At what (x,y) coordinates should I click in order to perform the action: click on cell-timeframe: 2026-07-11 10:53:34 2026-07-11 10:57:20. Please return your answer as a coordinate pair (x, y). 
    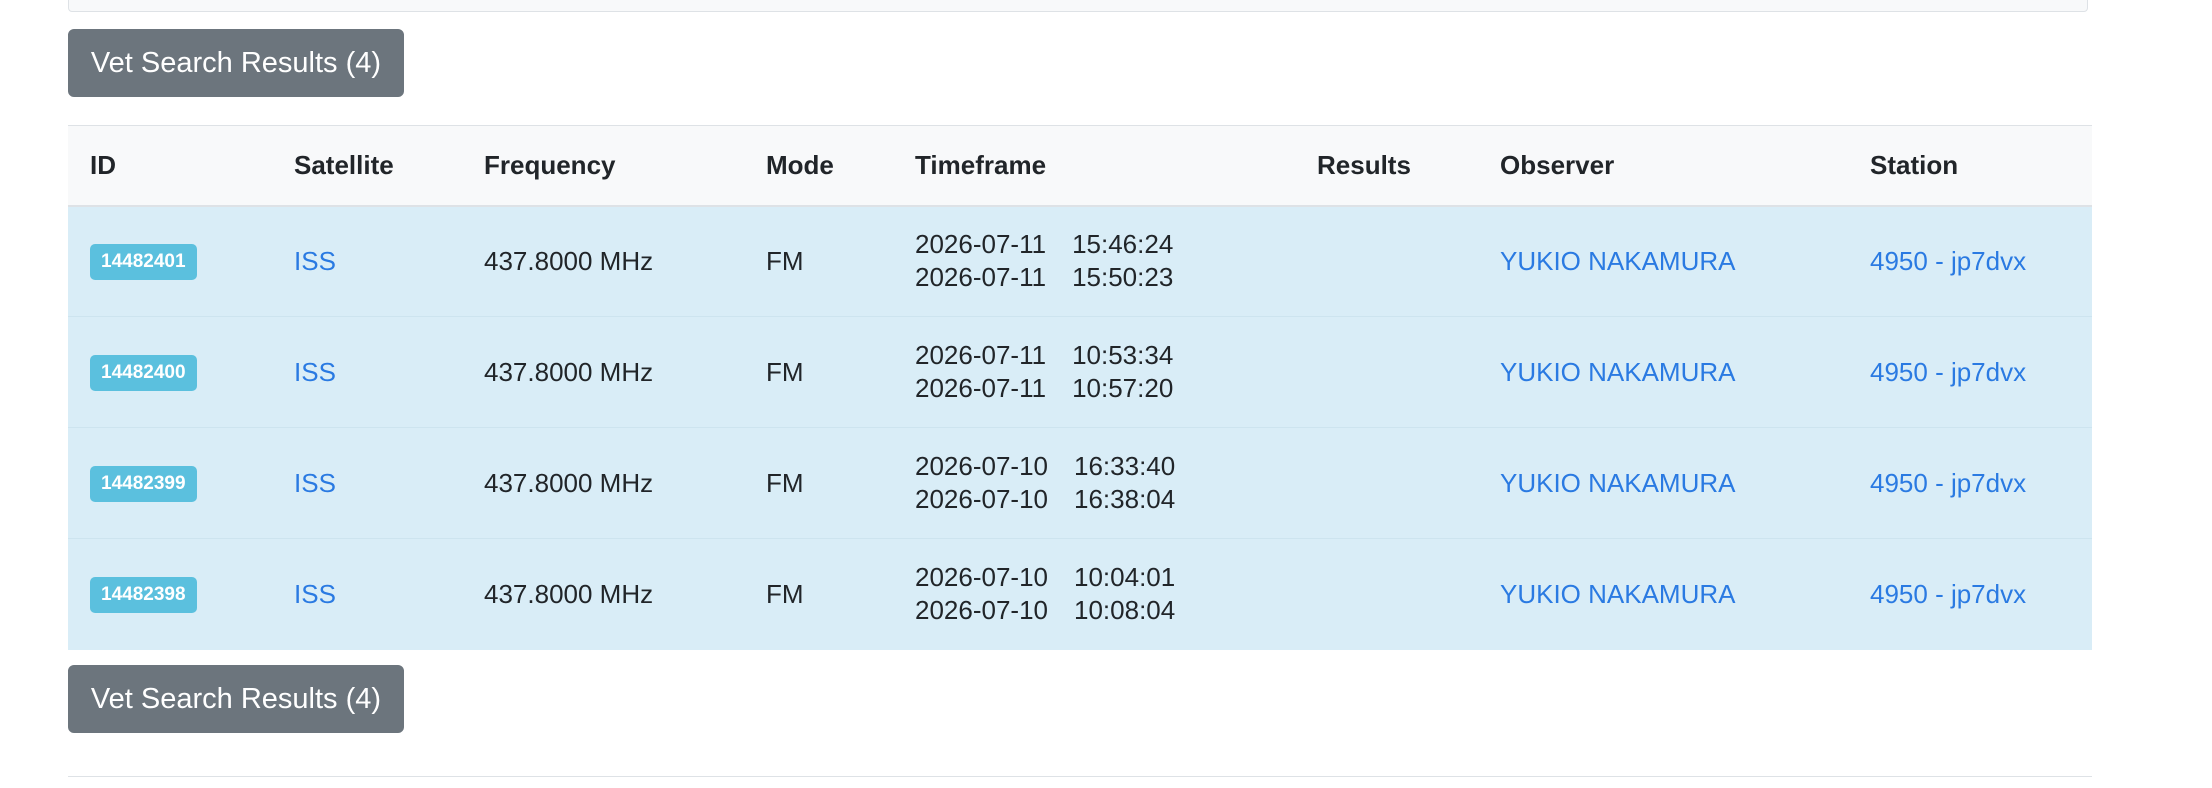
    Looking at the image, I should click on (1094, 372).